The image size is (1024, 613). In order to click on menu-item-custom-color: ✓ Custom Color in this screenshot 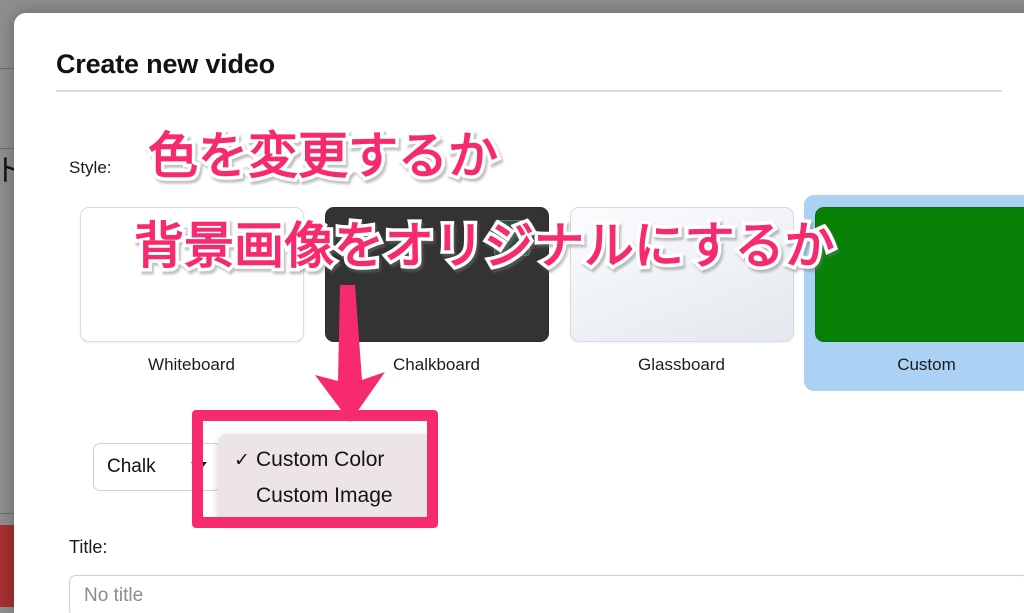, I will do `click(325, 460)`.